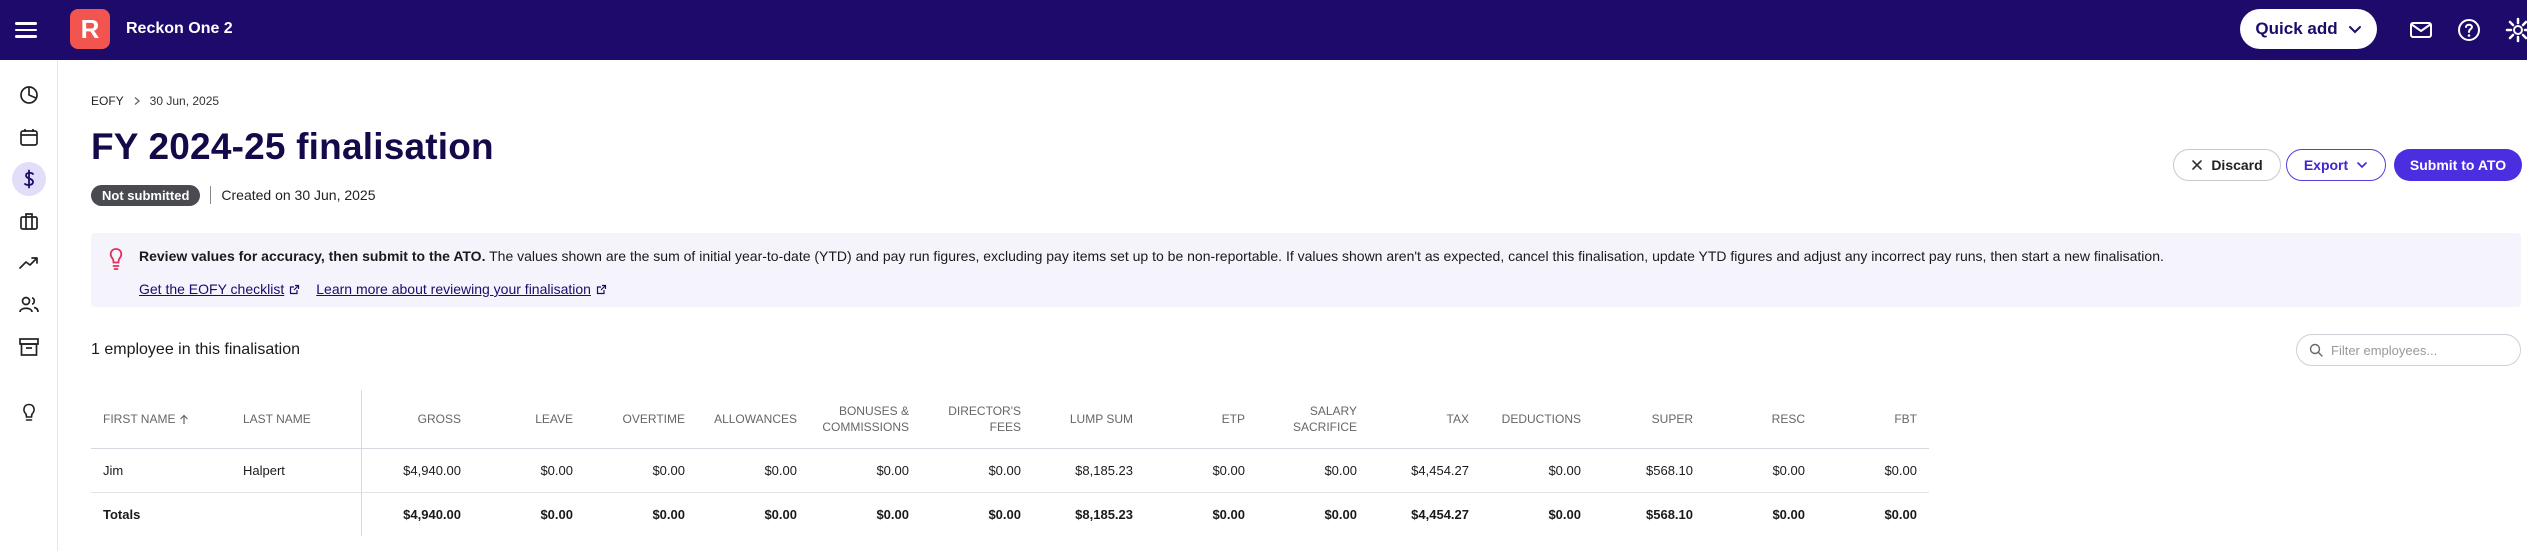  What do you see at coordinates (1004, 514) in the screenshot?
I see `total-directors-fees: $0.00` at bounding box center [1004, 514].